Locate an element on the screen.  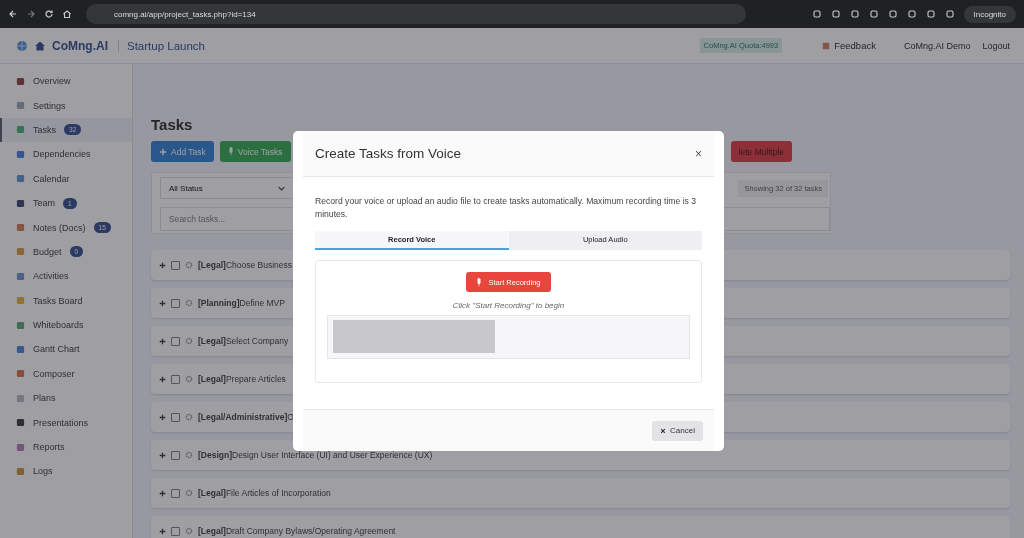
task-title: [Legal/Administrative]O is located at coordinates (246, 417).